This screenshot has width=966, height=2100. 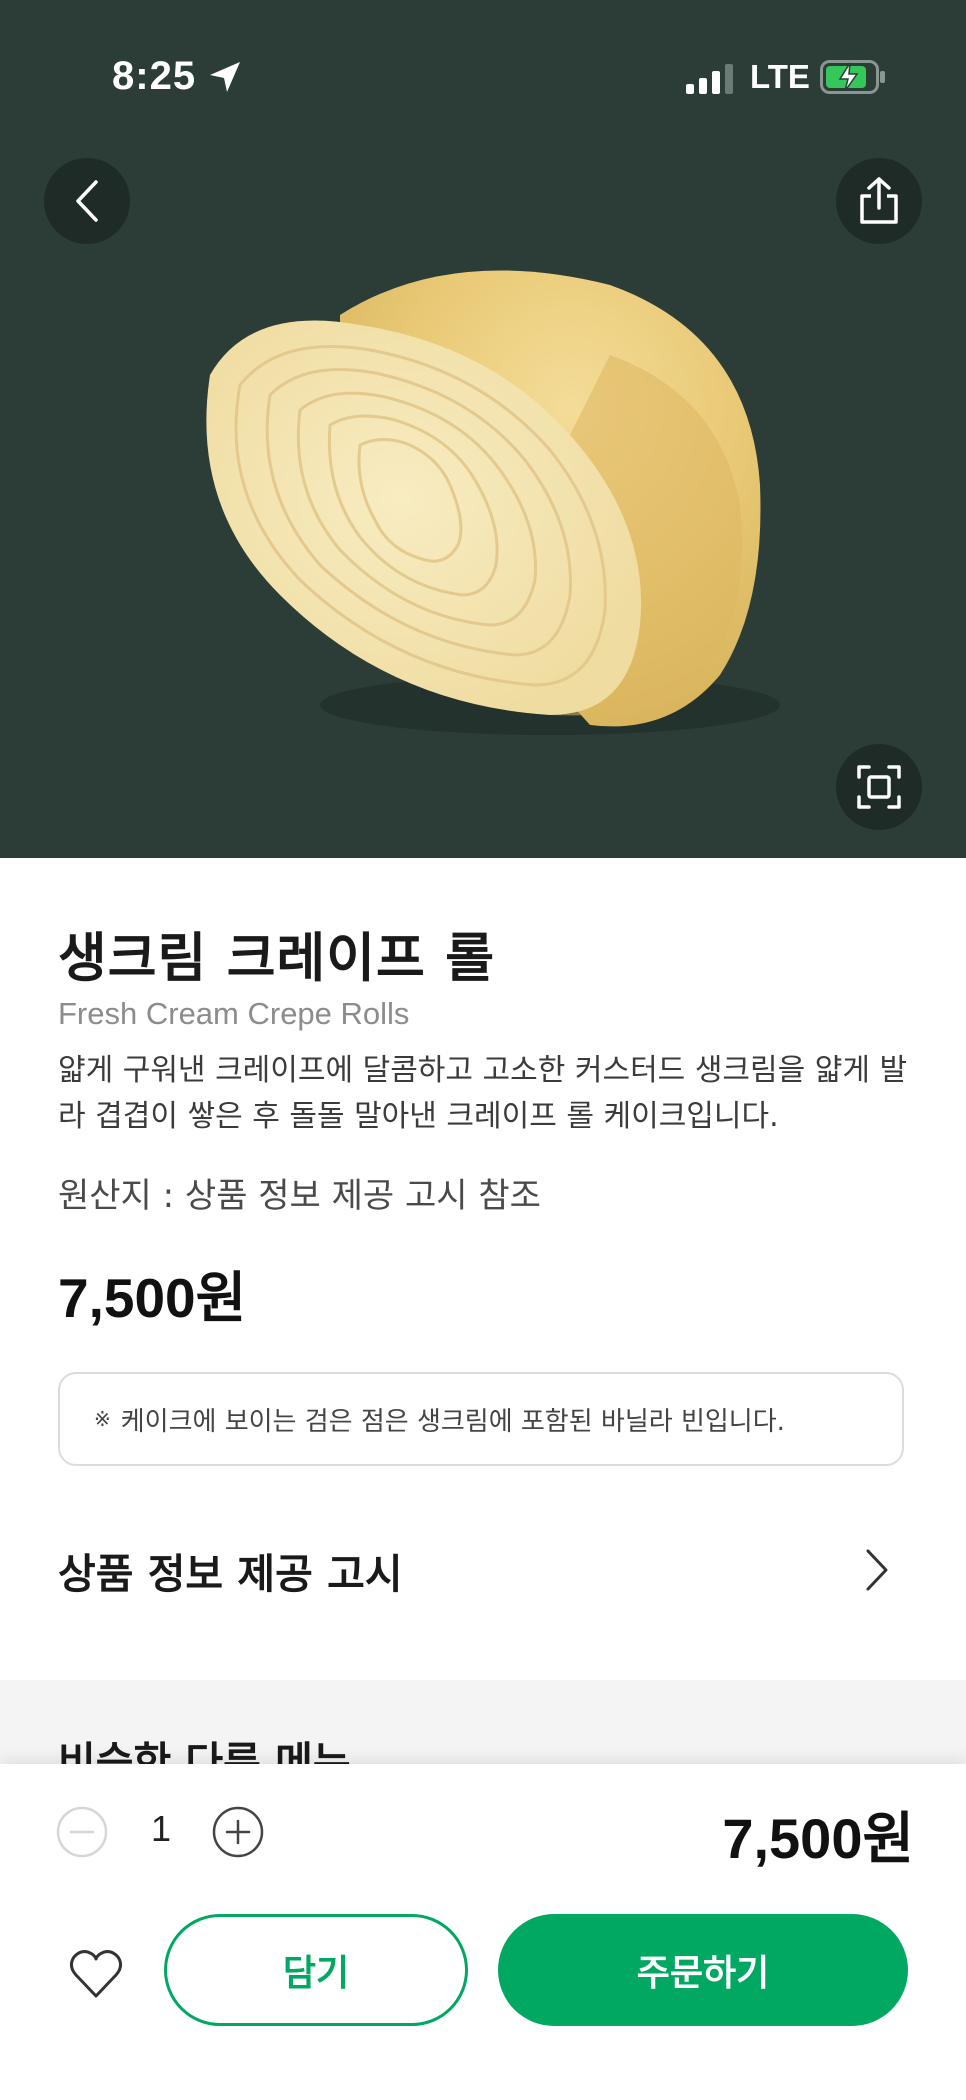 I want to click on product-price: 7,500원, so click(x=152, y=1298).